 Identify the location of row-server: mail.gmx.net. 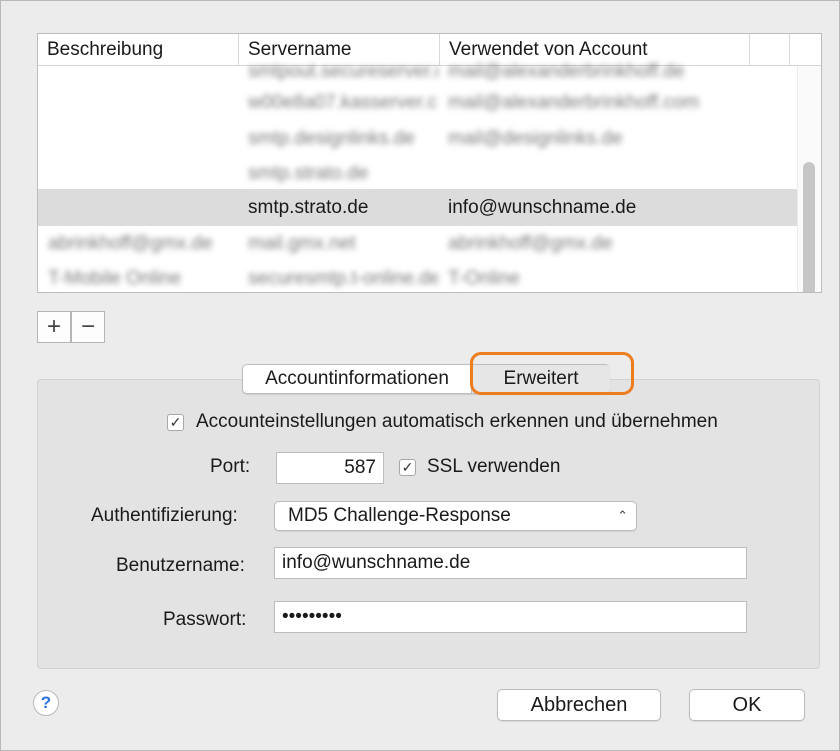
(302, 243).